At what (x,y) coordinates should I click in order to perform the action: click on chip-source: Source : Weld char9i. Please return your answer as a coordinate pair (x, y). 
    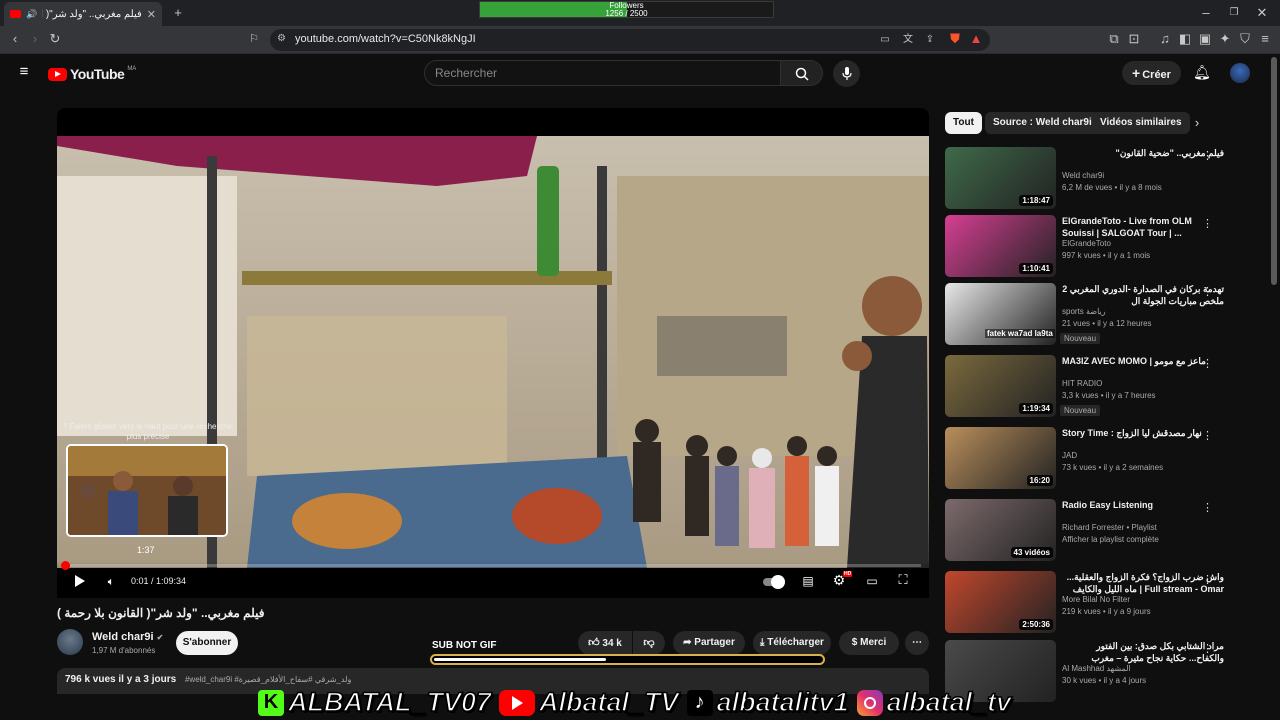
    Looking at the image, I should click on (1042, 123).